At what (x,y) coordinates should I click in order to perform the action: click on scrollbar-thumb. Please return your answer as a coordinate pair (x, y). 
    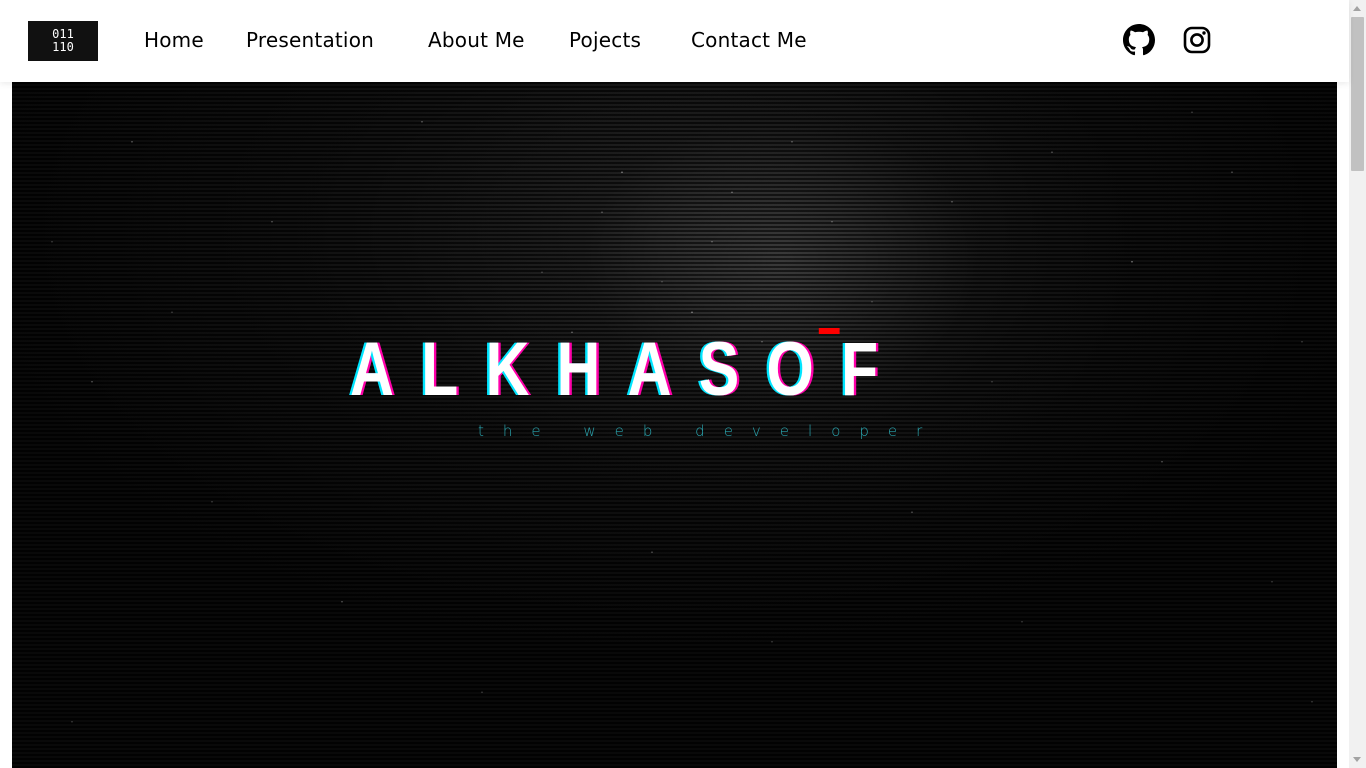
    Looking at the image, I should click on (1357, 94).